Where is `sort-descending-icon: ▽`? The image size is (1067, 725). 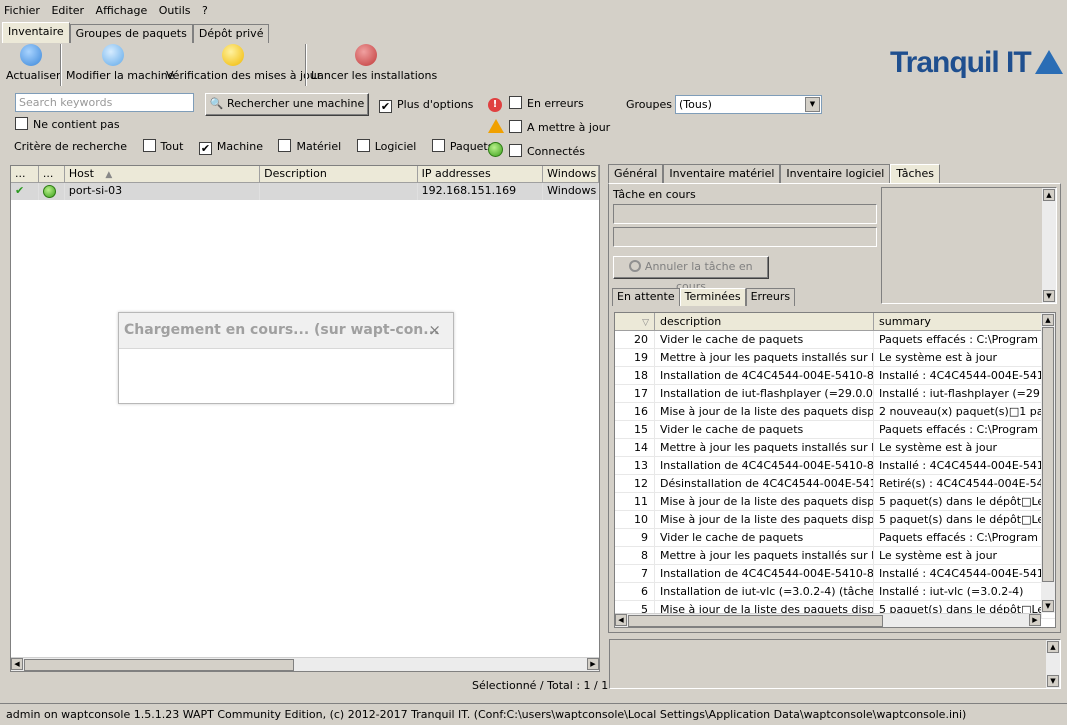 sort-descending-icon: ▽ is located at coordinates (645, 323).